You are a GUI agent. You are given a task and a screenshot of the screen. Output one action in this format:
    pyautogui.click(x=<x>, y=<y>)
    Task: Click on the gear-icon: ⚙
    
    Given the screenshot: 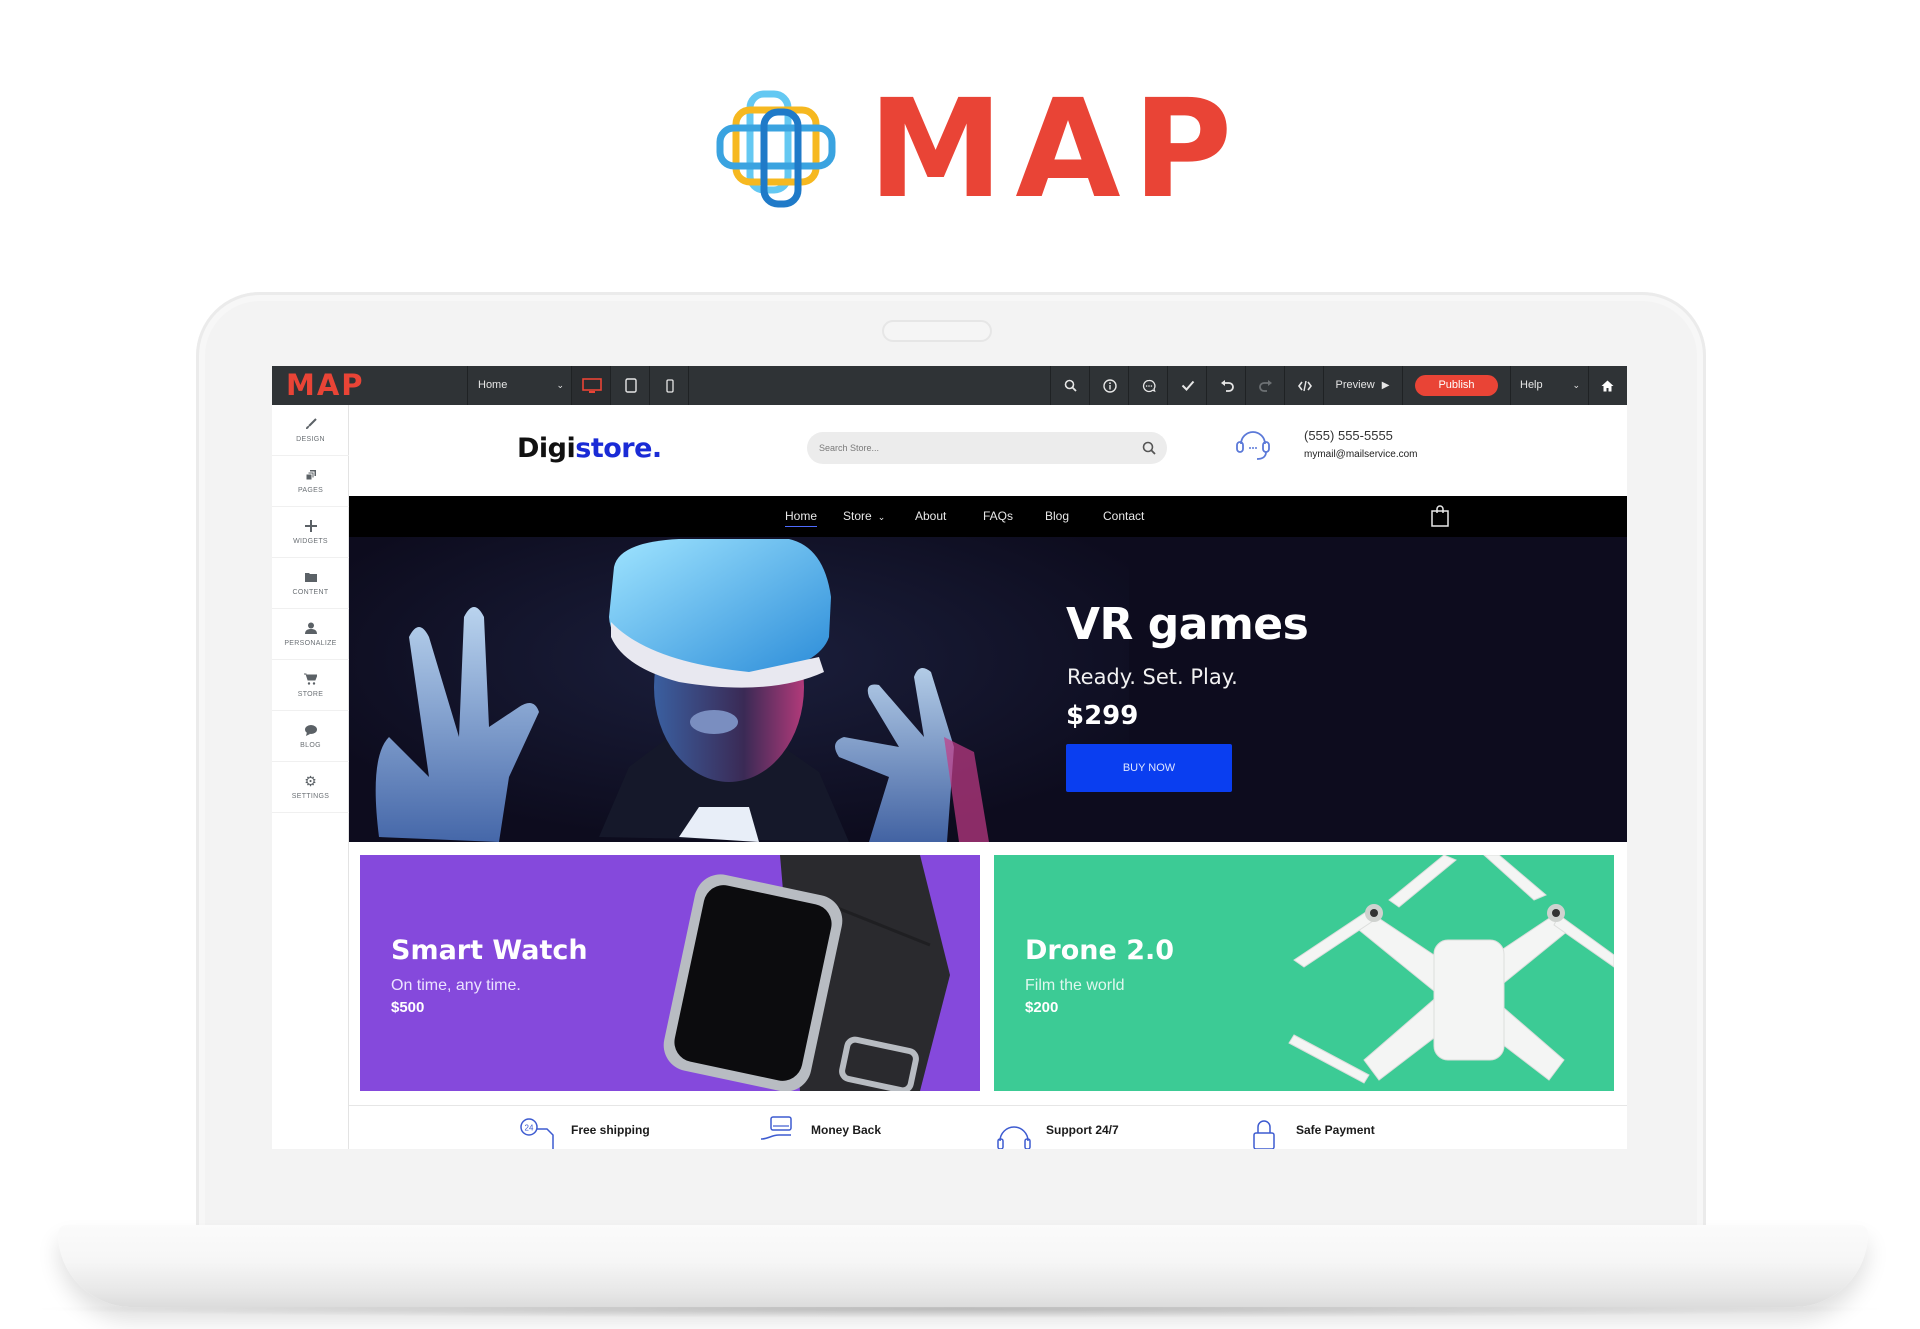 What is the action you would take?
    pyautogui.click(x=310, y=780)
    